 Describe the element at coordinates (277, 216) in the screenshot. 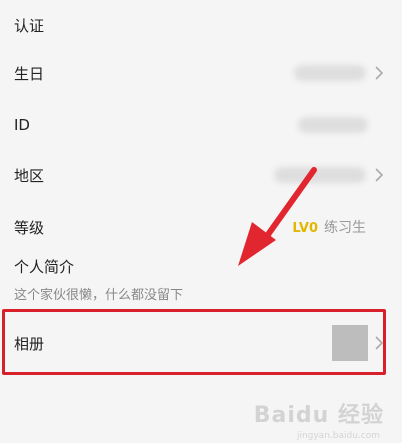

I see `red-pointer-arrow-icon` at that location.